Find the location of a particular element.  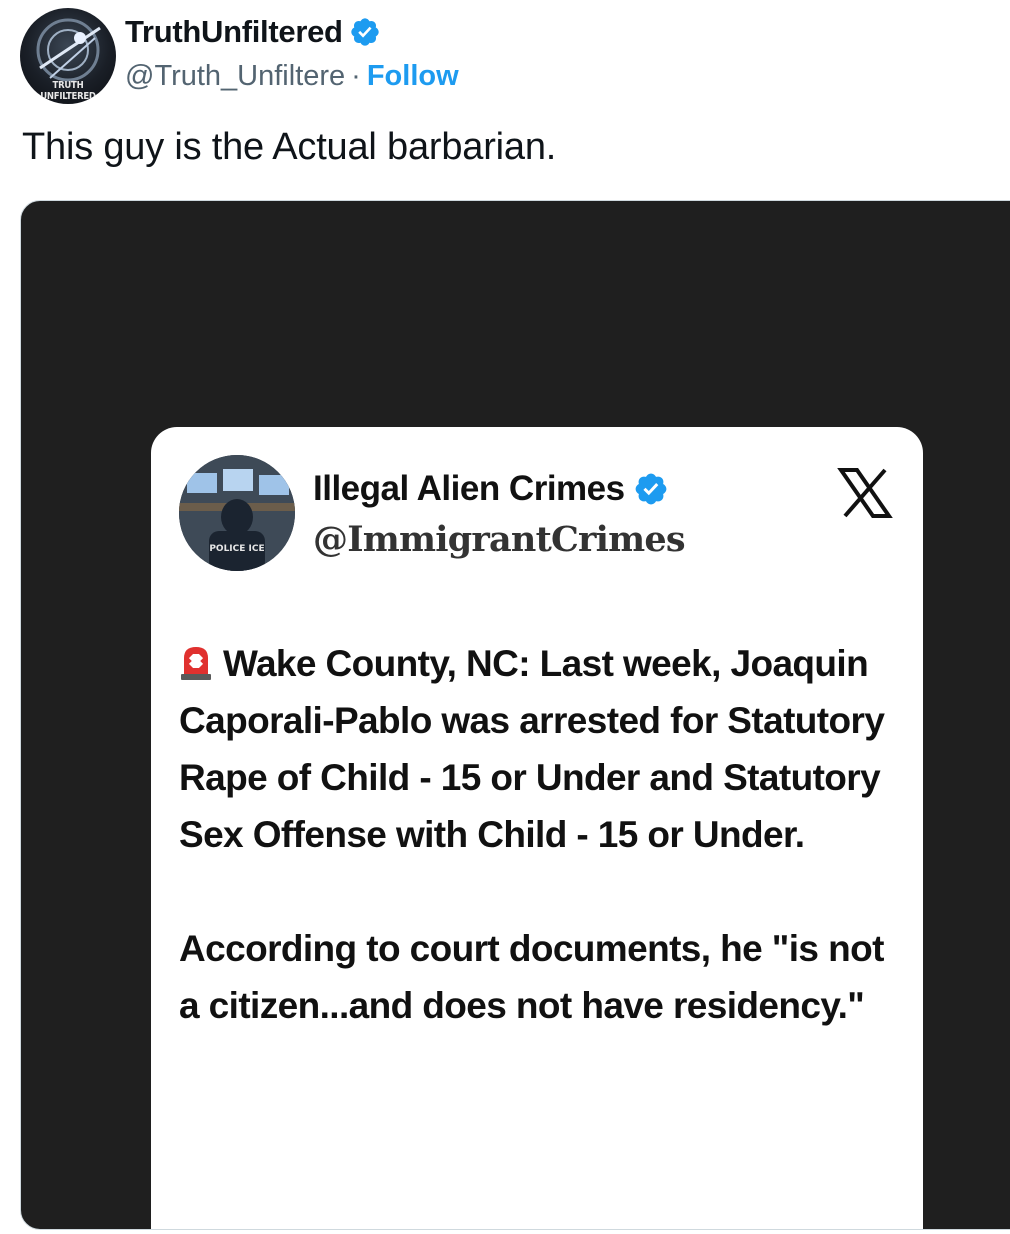

avatar-label: TRUTH UNFILTERED is located at coordinates (68, 91).